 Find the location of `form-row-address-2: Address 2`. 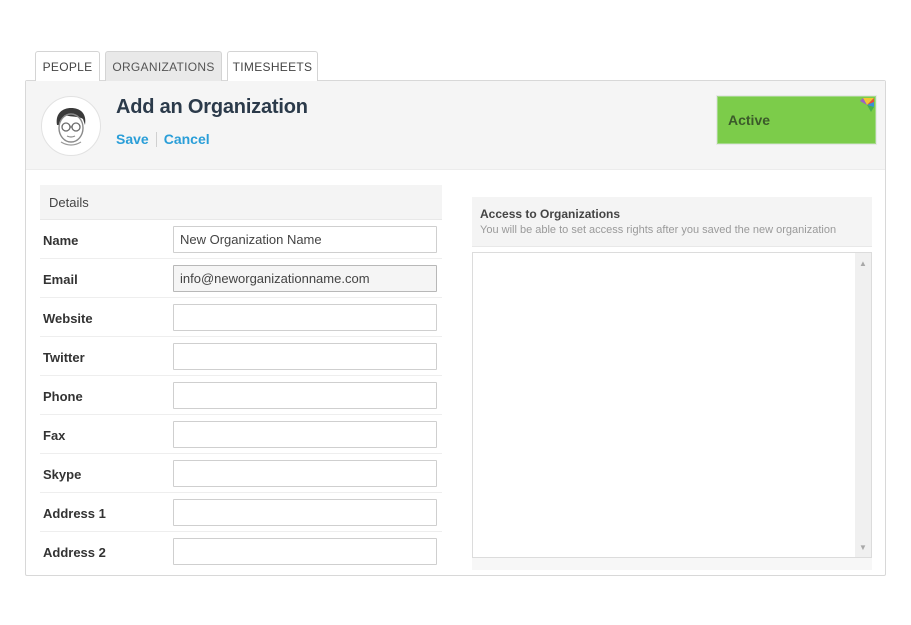

form-row-address-2: Address 2 is located at coordinates (241, 551).